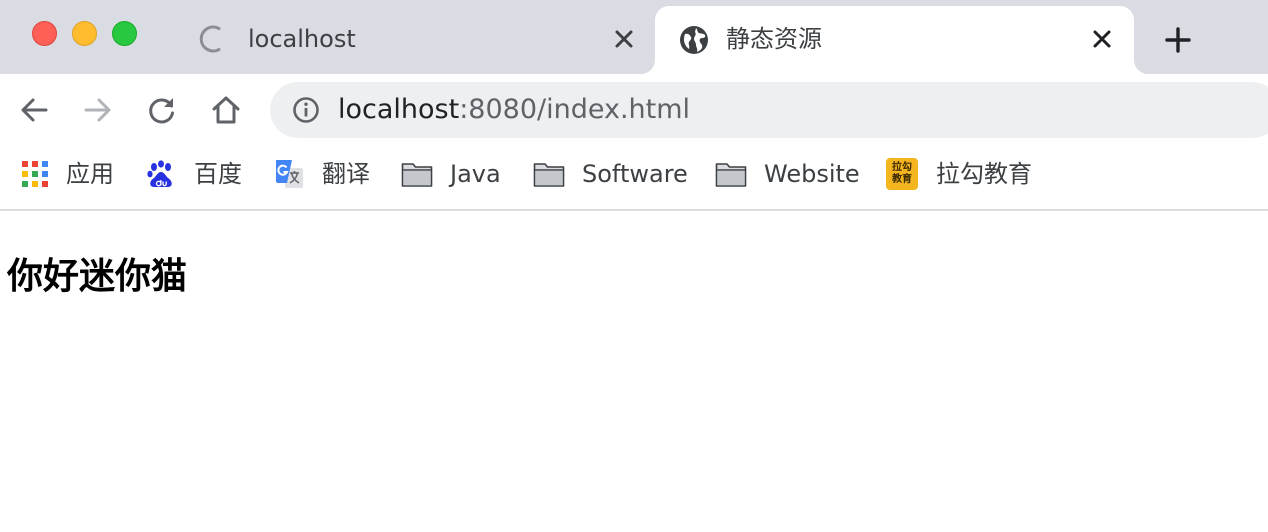 The image size is (1268, 532). Describe the element at coordinates (289, 174) in the screenshot. I see `google-translate-icon` at that location.